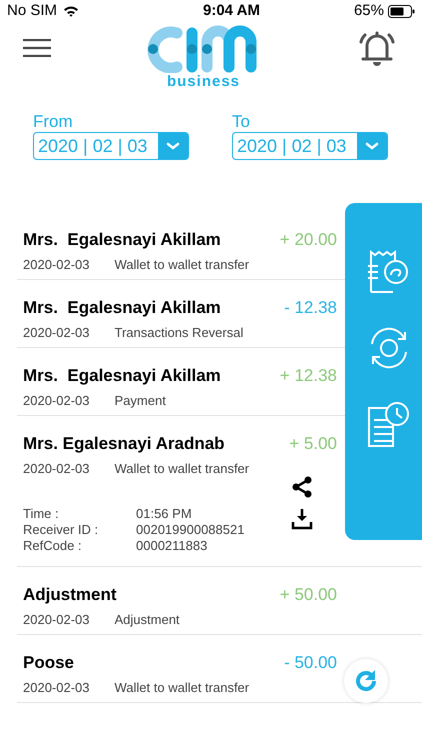  I want to click on amount-text: + 50.00, so click(308, 595).